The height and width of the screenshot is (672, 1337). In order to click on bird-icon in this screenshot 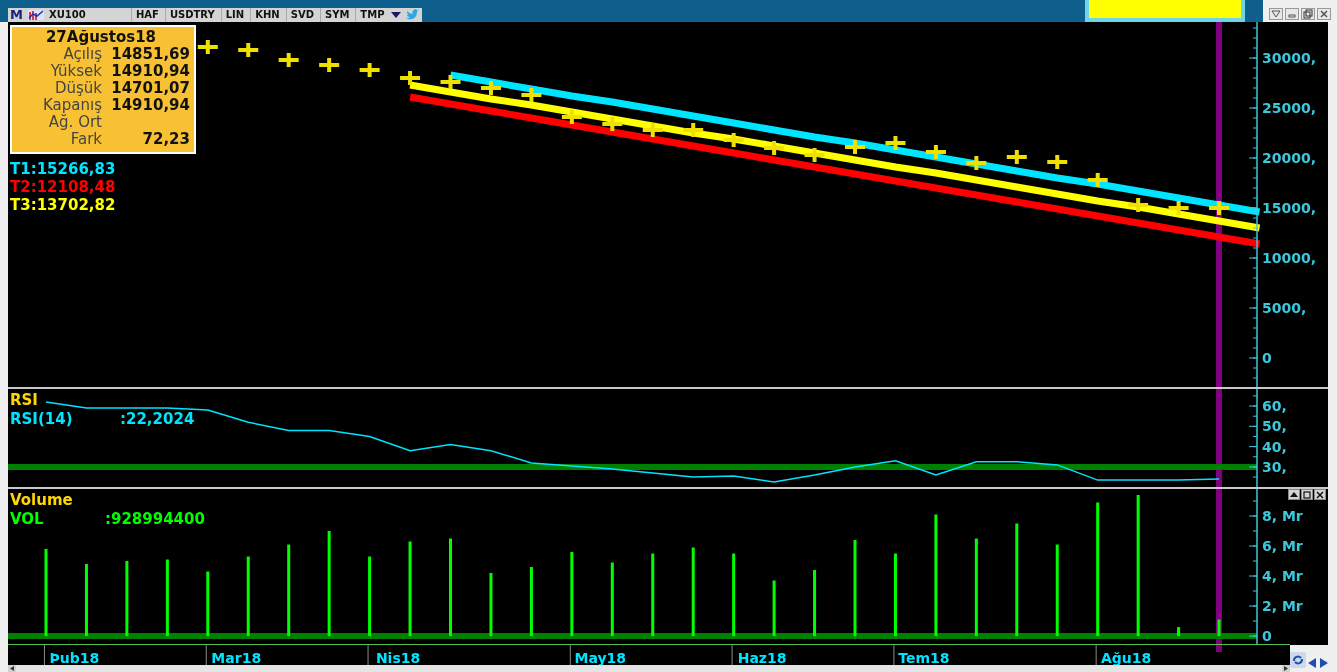, I will do `click(412, 15)`.